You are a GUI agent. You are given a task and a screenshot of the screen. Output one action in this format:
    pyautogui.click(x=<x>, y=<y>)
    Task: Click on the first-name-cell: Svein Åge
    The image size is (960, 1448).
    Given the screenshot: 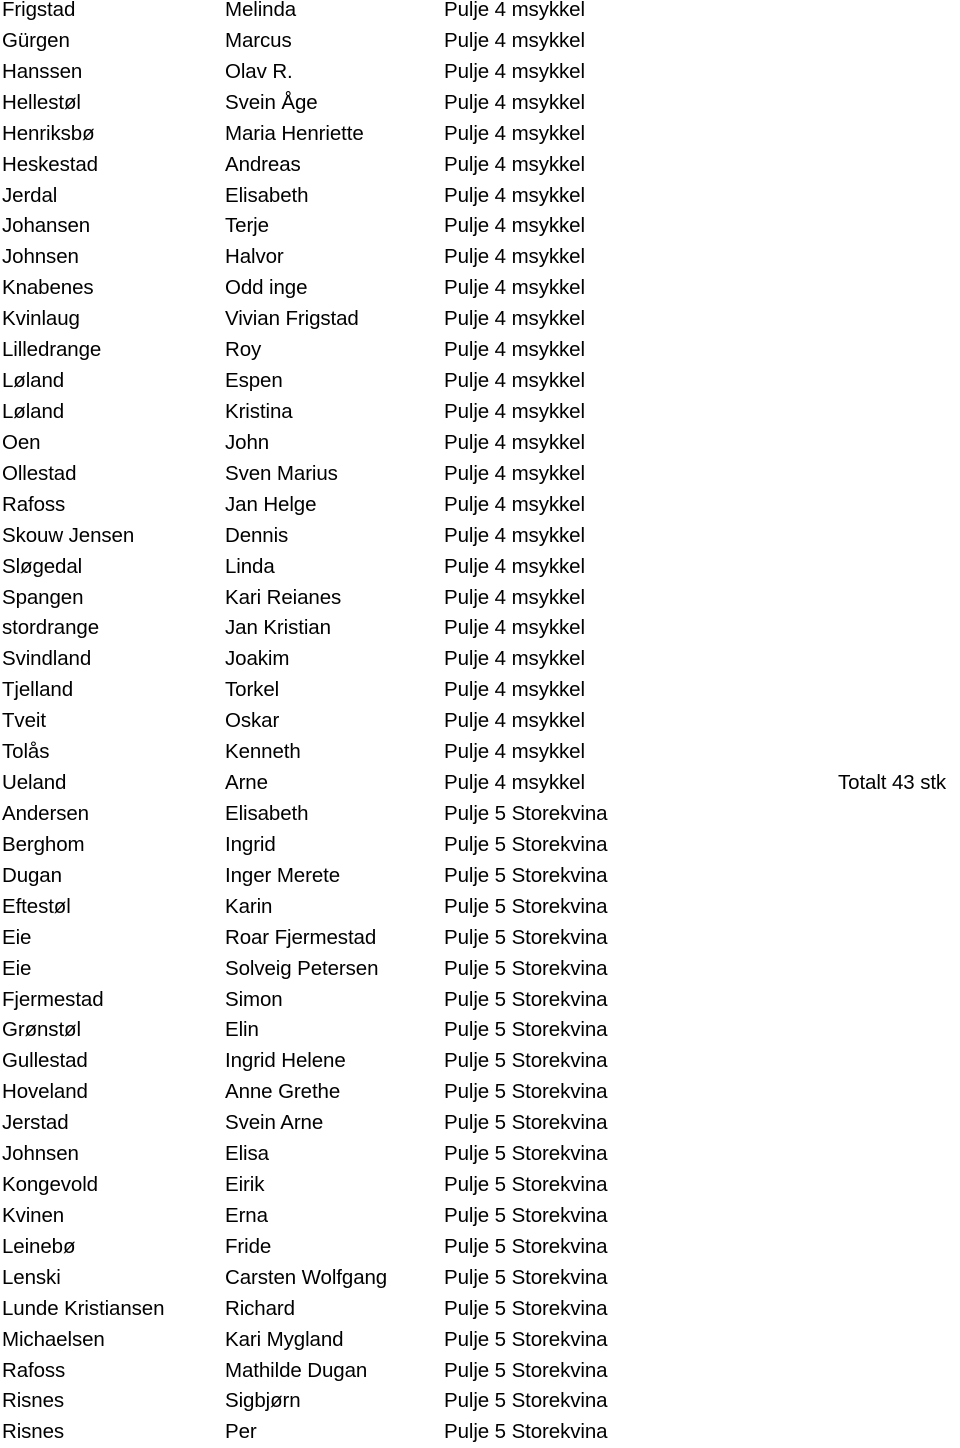 What is the action you would take?
    pyautogui.click(x=271, y=102)
    